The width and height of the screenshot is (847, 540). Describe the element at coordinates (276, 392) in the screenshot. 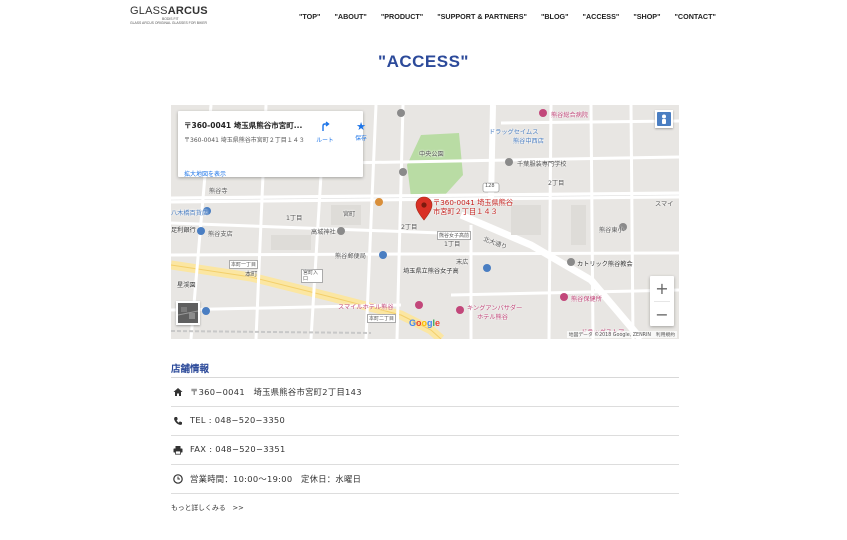

I see `address-text: 〒360−0041 埼玉県熊谷市宮町2丁目143` at that location.